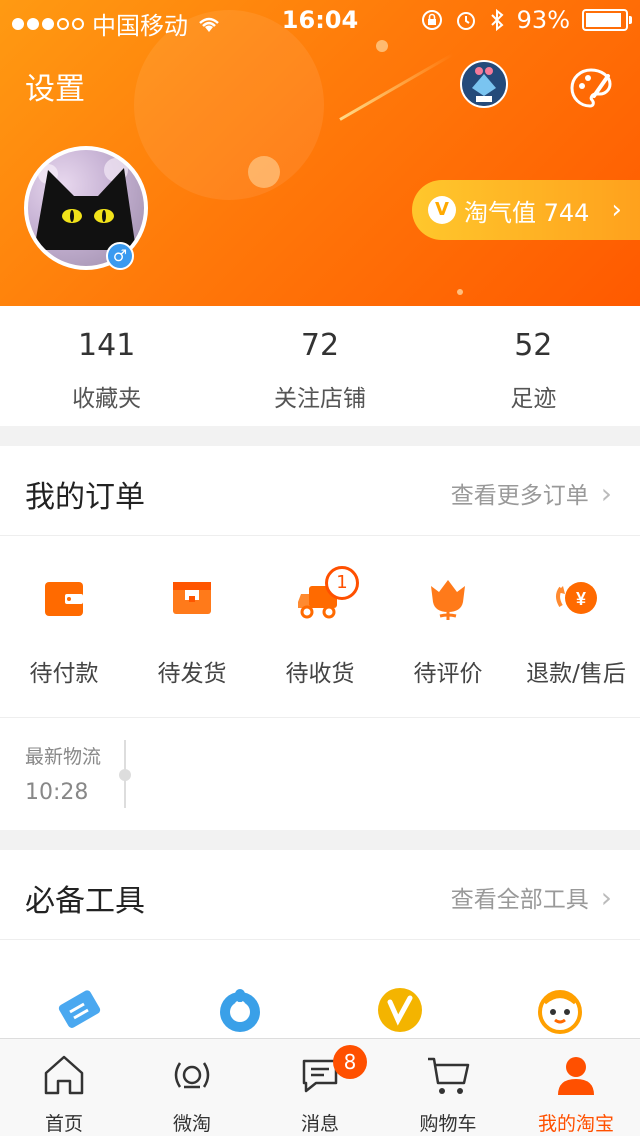 This screenshot has width=640, height=1136. I want to click on male-gender-icon: ♂, so click(120, 256).